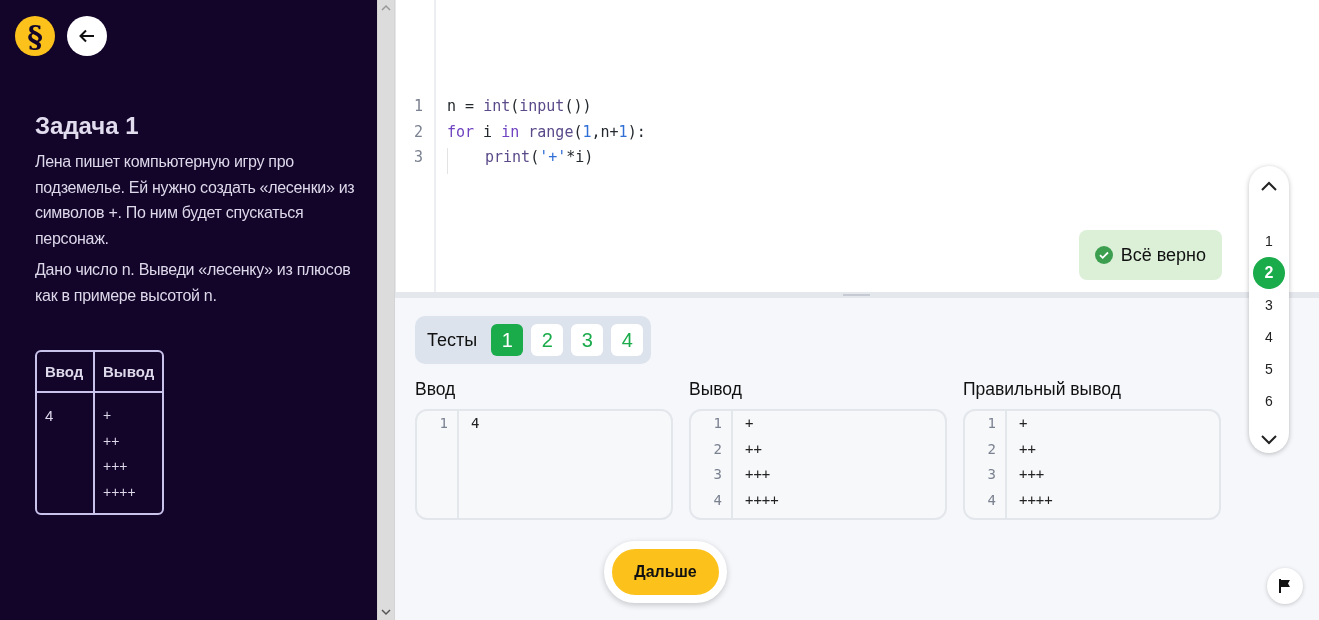 This screenshot has width=1319, height=620. Describe the element at coordinates (87, 126) in the screenshot. I see `task-title: Задача 1` at that location.